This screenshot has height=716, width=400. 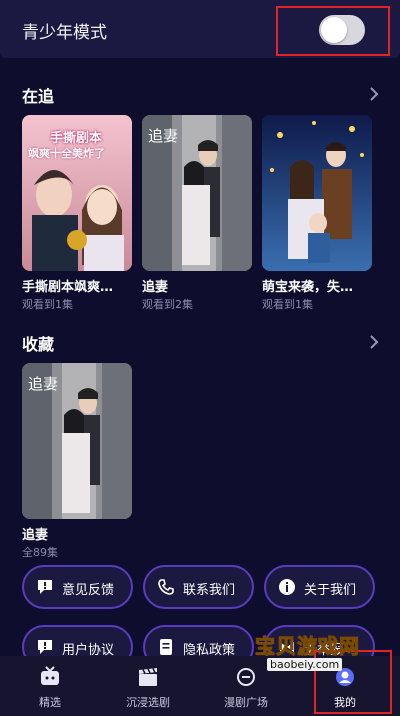 I want to click on report-icon, so click(x=287, y=647).